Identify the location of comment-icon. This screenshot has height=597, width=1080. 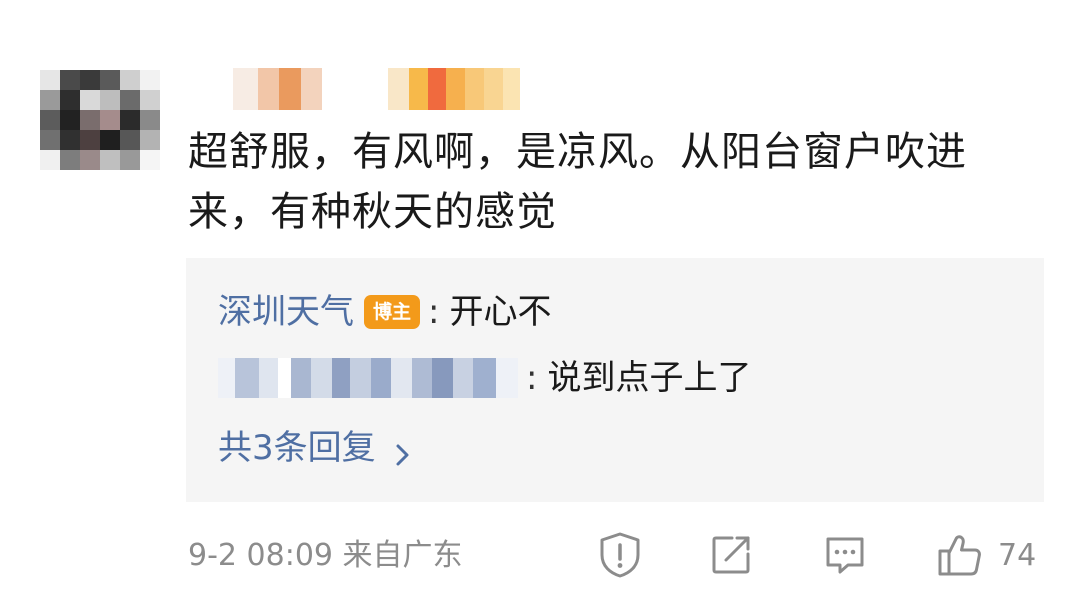
(845, 555).